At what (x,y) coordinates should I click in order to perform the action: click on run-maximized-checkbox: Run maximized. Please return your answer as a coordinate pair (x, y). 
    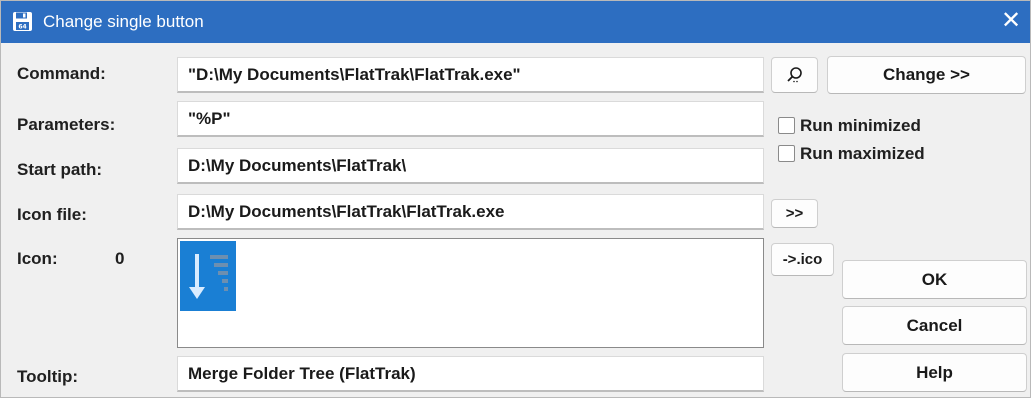
    Looking at the image, I should click on (878, 155).